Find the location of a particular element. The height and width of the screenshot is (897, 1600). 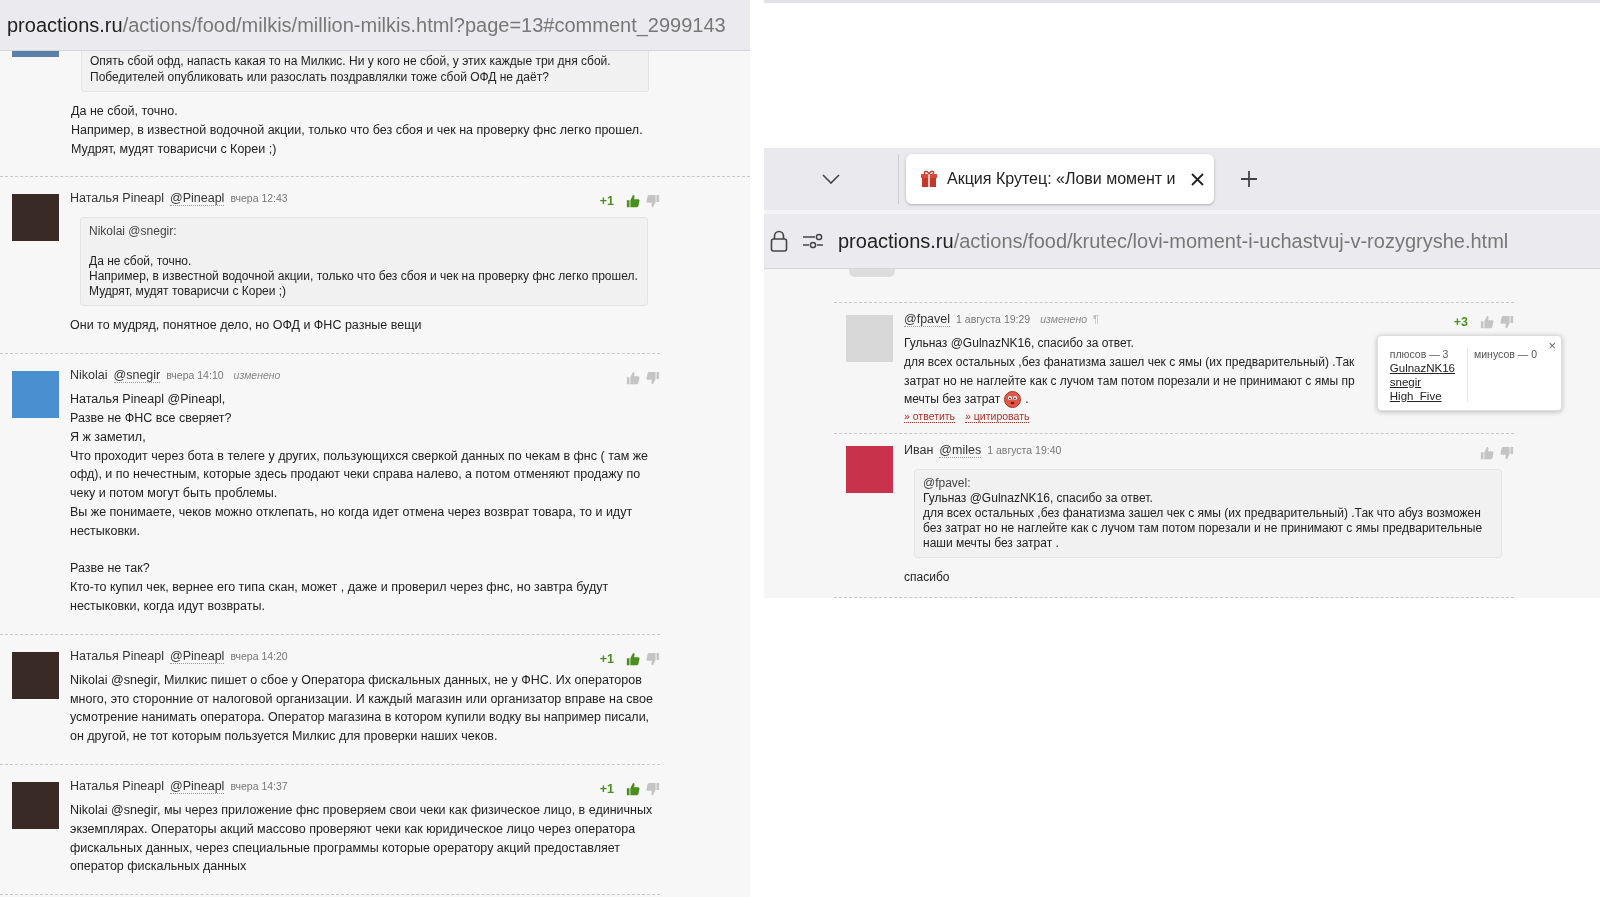

comment-text: . is located at coordinates (1027, 400).